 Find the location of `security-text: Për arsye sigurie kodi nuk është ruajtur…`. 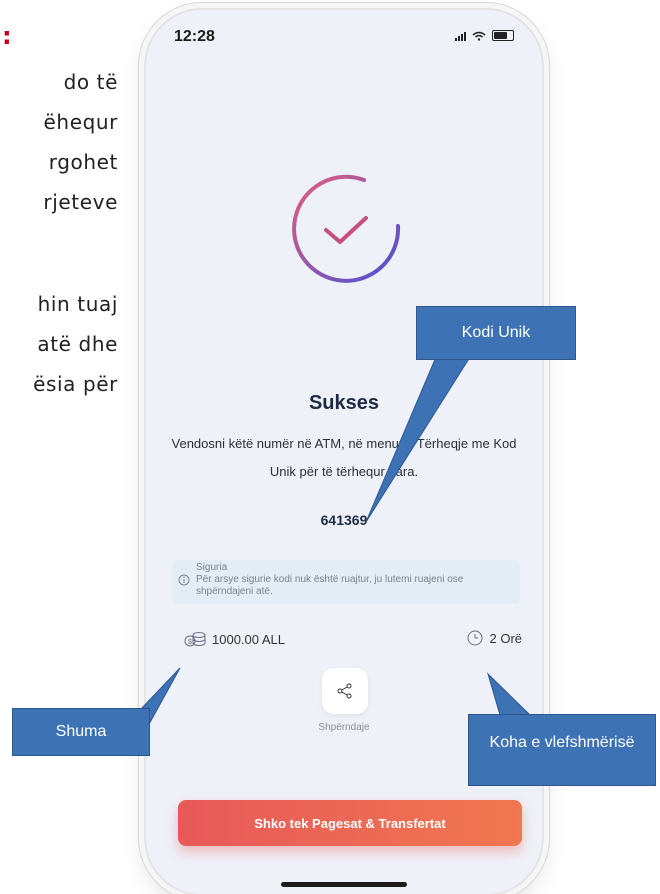

security-text: Për arsye sigurie kodi nuk është ruajtur… is located at coordinates (330, 585).